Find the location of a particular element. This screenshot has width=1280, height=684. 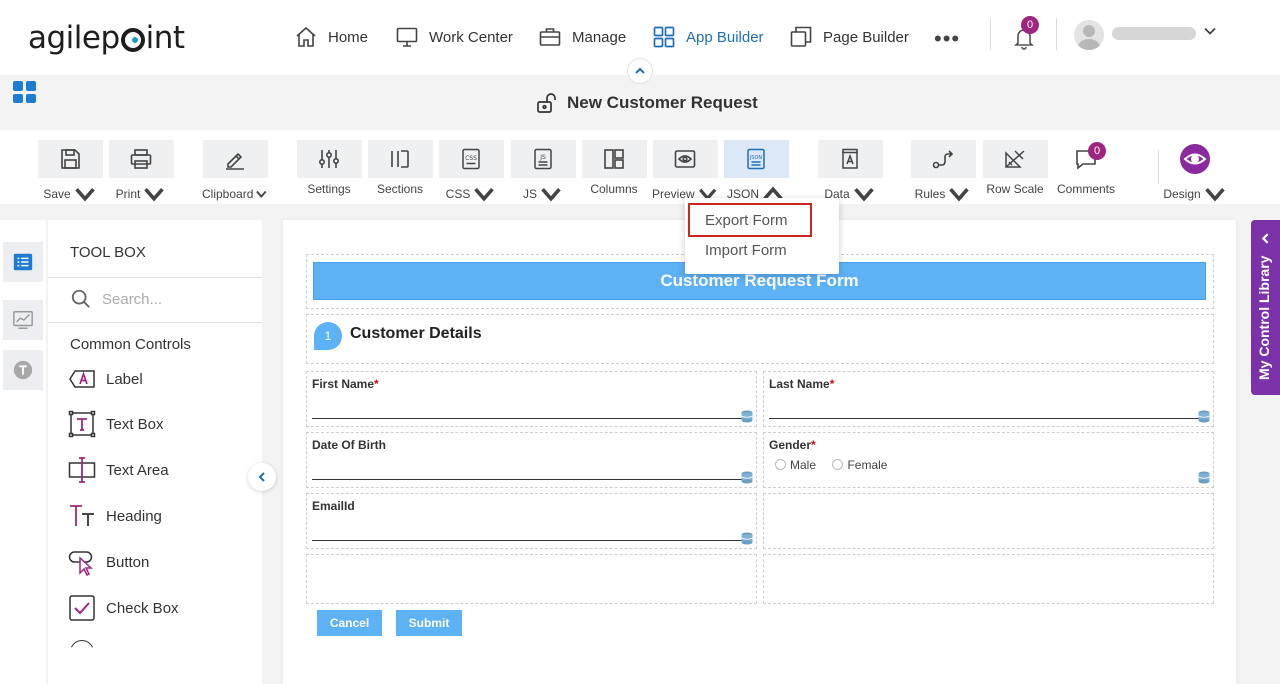

export-form-menu-item: Export Form is located at coordinates (746, 220).